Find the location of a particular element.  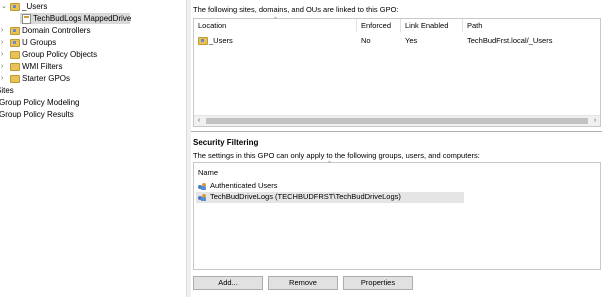

tree-label: WMI Filters is located at coordinates (42, 66).